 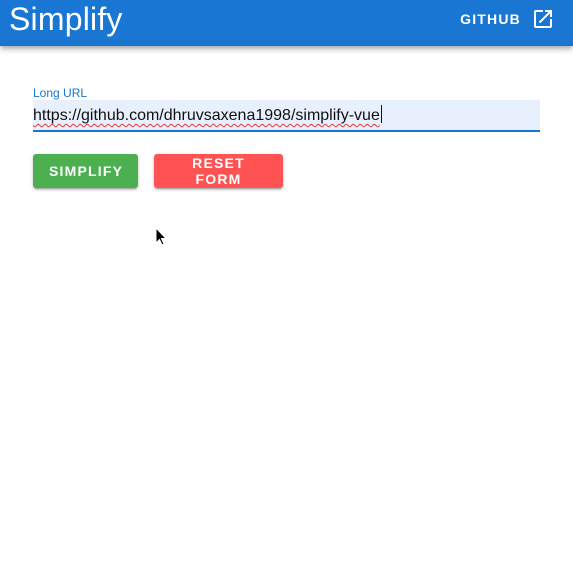 I want to click on reset-form-button: RESET FORM, so click(x=218, y=171).